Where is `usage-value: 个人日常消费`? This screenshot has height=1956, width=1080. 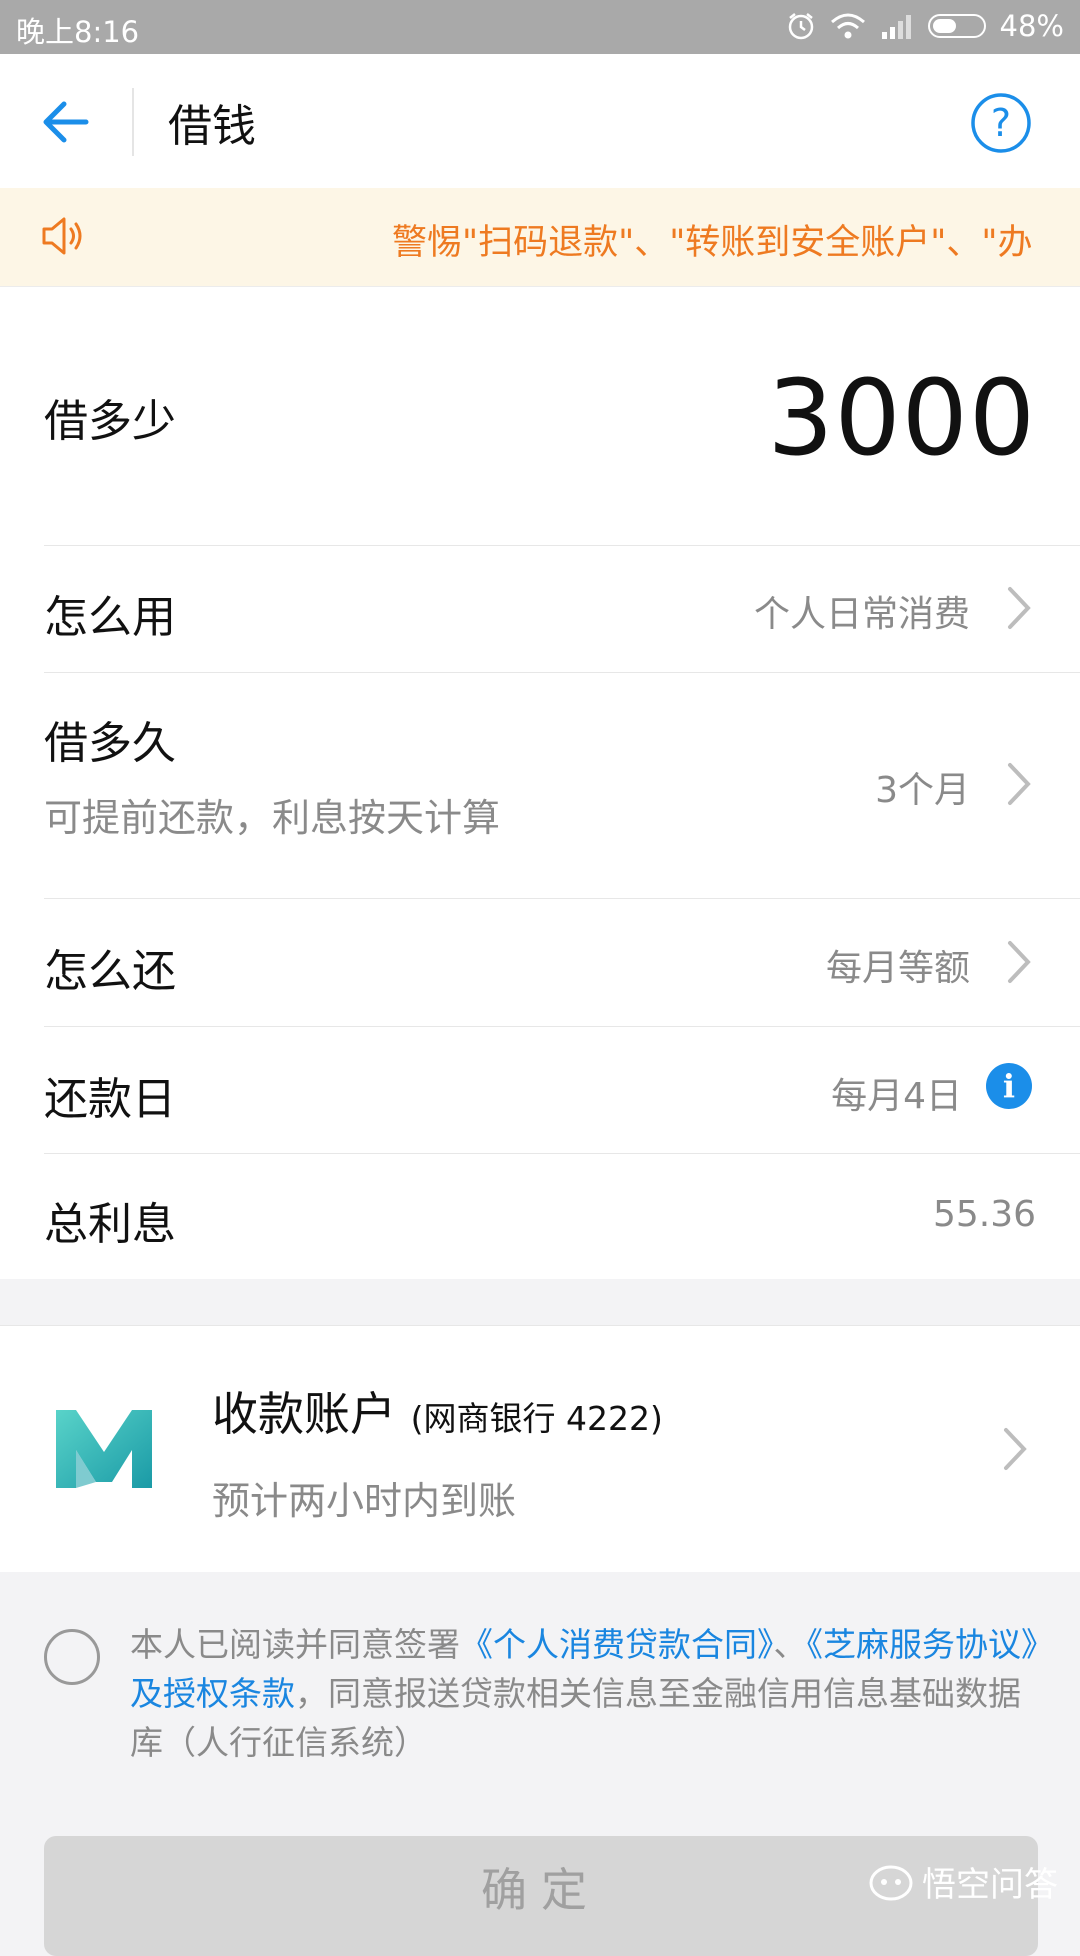 usage-value: 个人日常消费 is located at coordinates (861, 614).